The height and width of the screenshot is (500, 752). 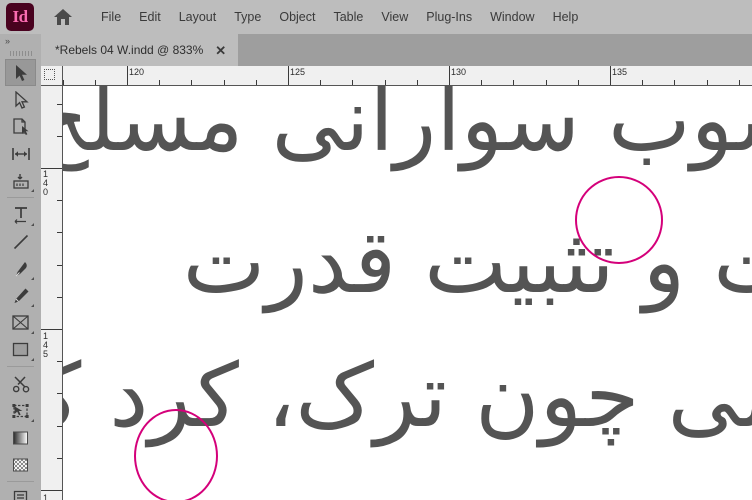 I want to click on annotation-circle-lower, so click(x=176, y=454).